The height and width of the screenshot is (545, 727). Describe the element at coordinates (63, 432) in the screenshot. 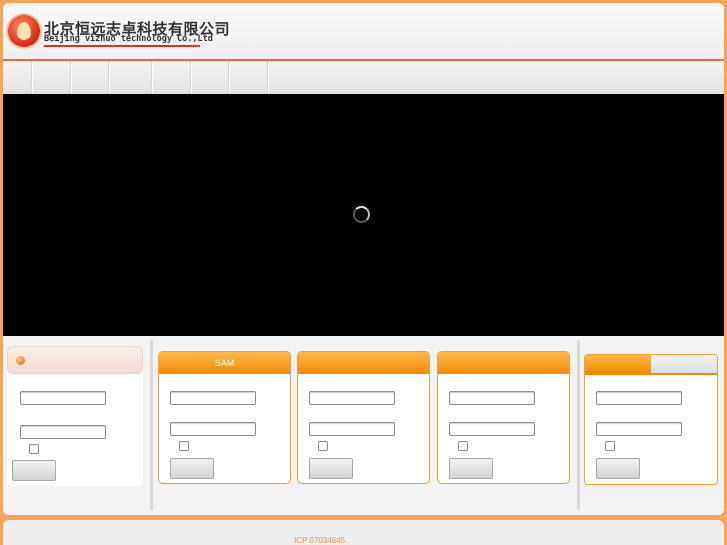

I see `password-input` at that location.